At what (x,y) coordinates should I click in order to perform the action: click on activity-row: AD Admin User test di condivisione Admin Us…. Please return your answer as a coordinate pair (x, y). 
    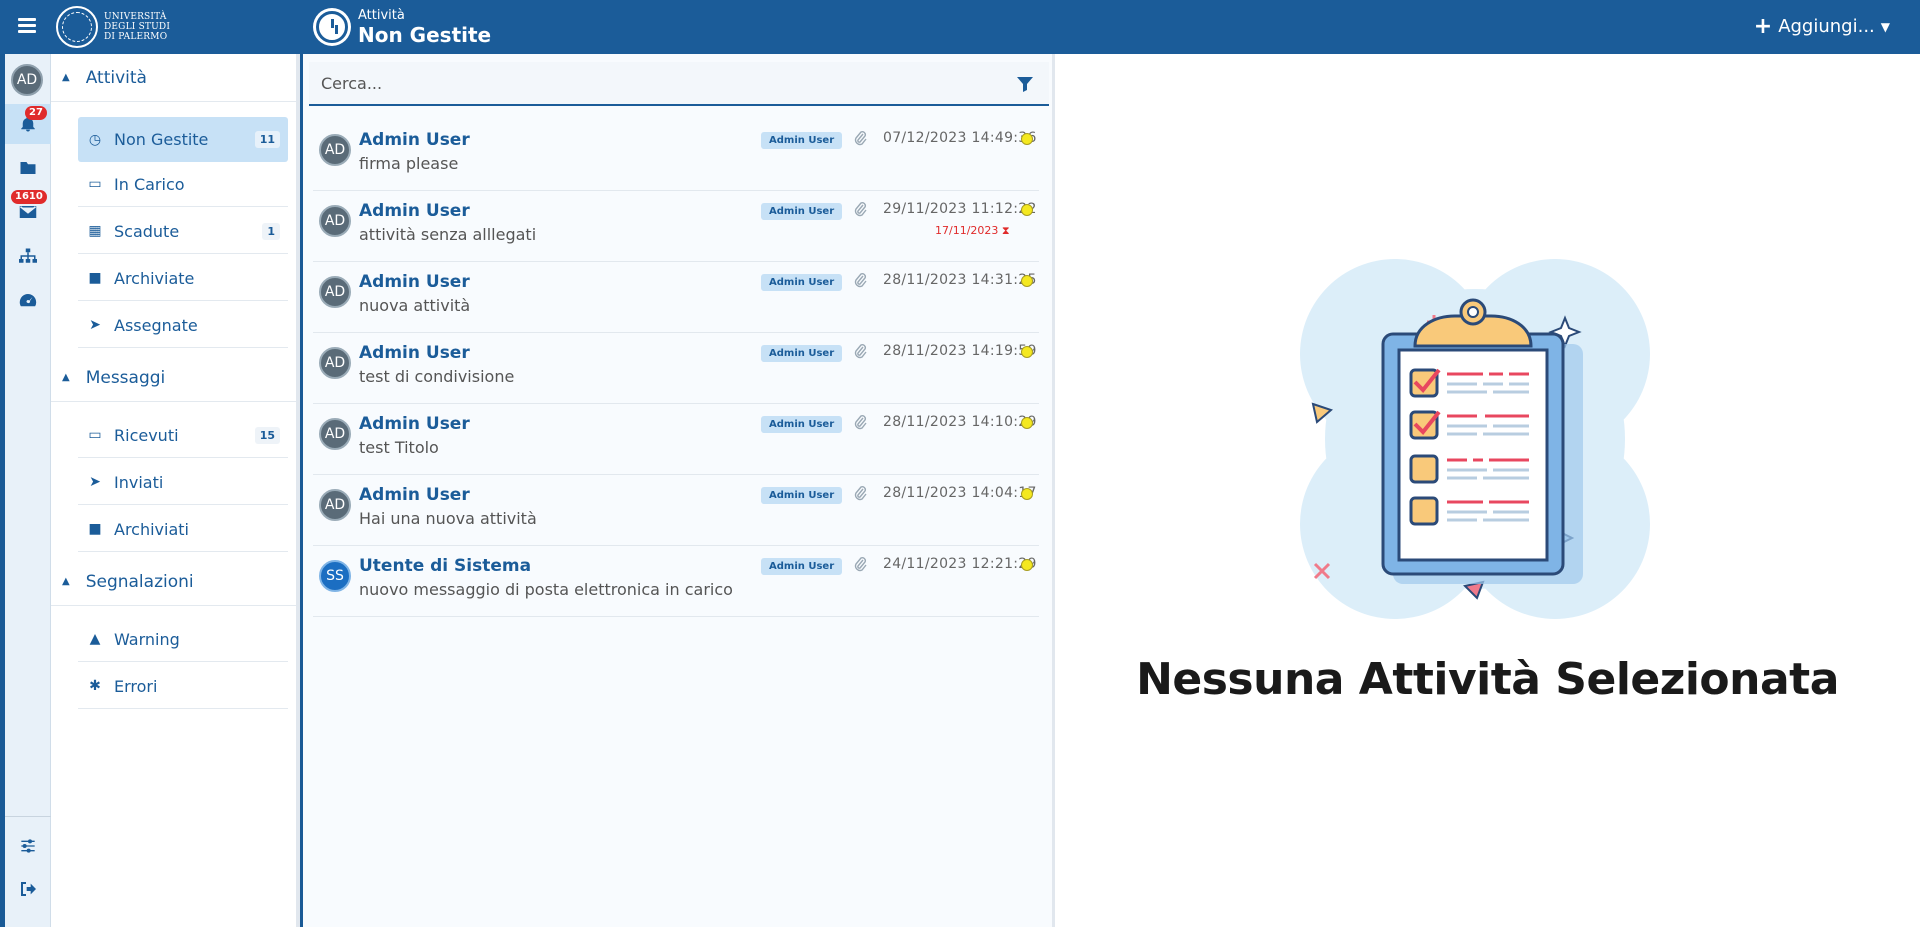
    Looking at the image, I should click on (676, 368).